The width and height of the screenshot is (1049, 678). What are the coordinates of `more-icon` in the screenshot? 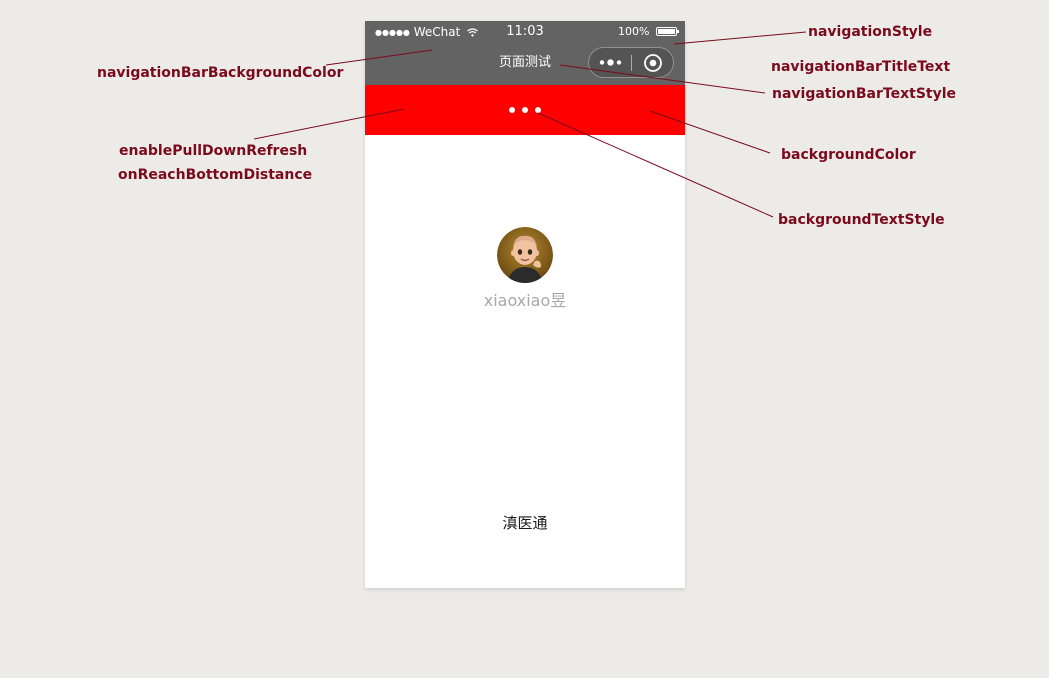 It's located at (611, 62).